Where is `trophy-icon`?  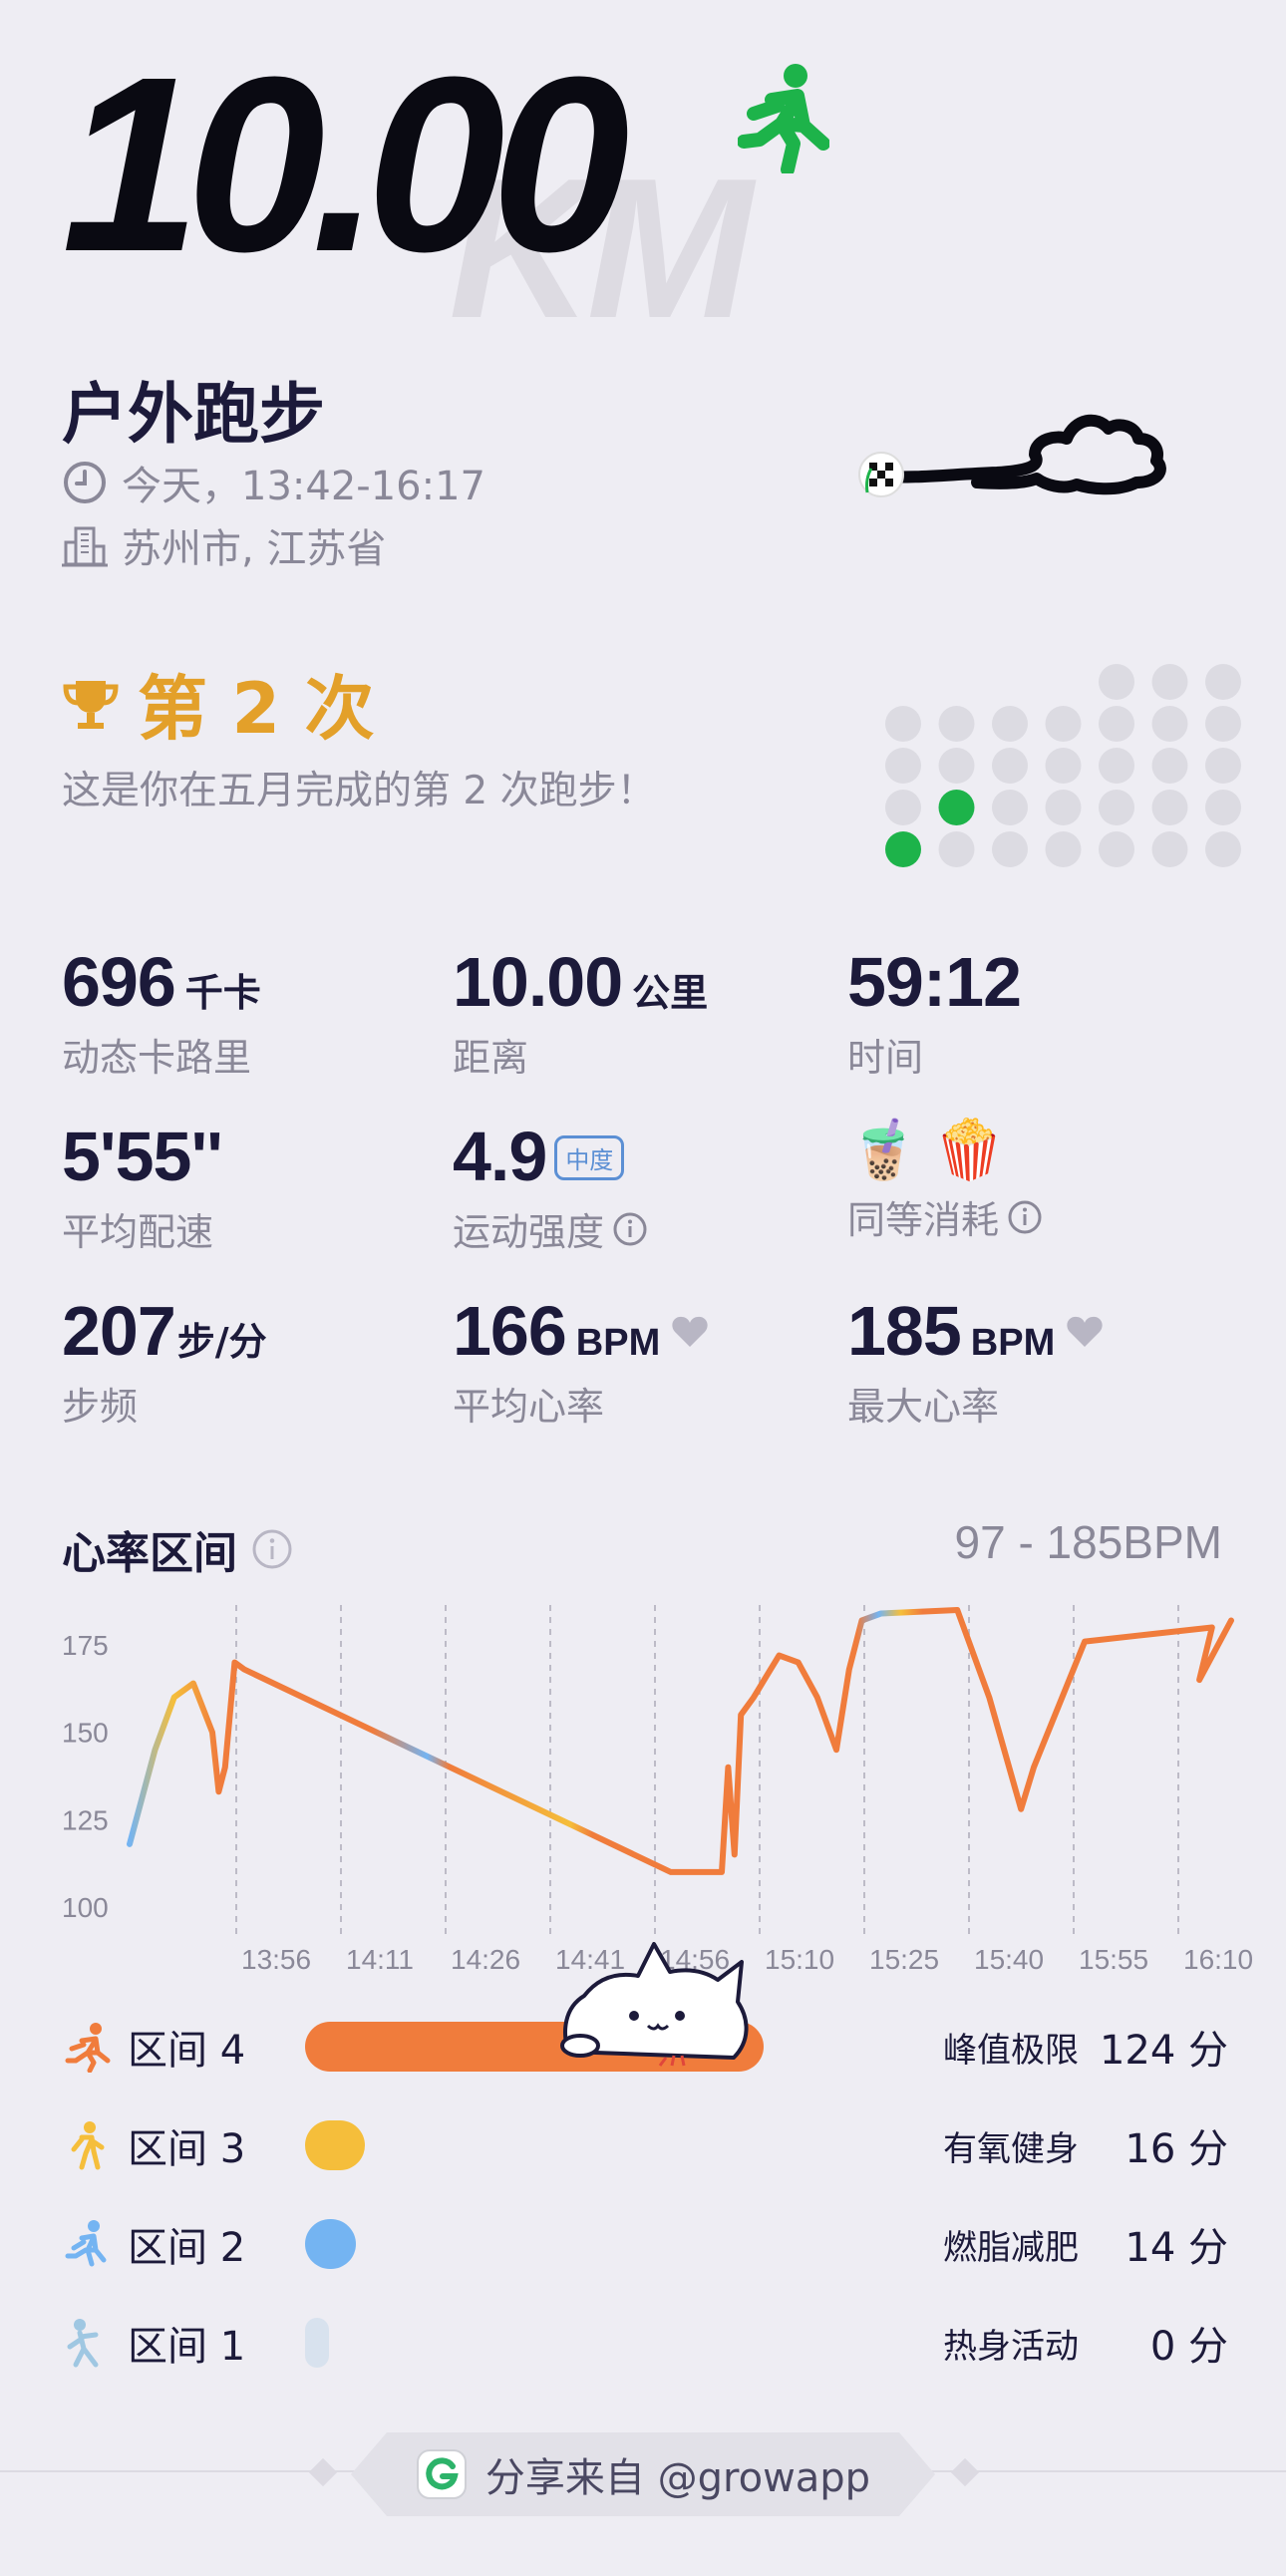
trophy-icon is located at coordinates (91, 704).